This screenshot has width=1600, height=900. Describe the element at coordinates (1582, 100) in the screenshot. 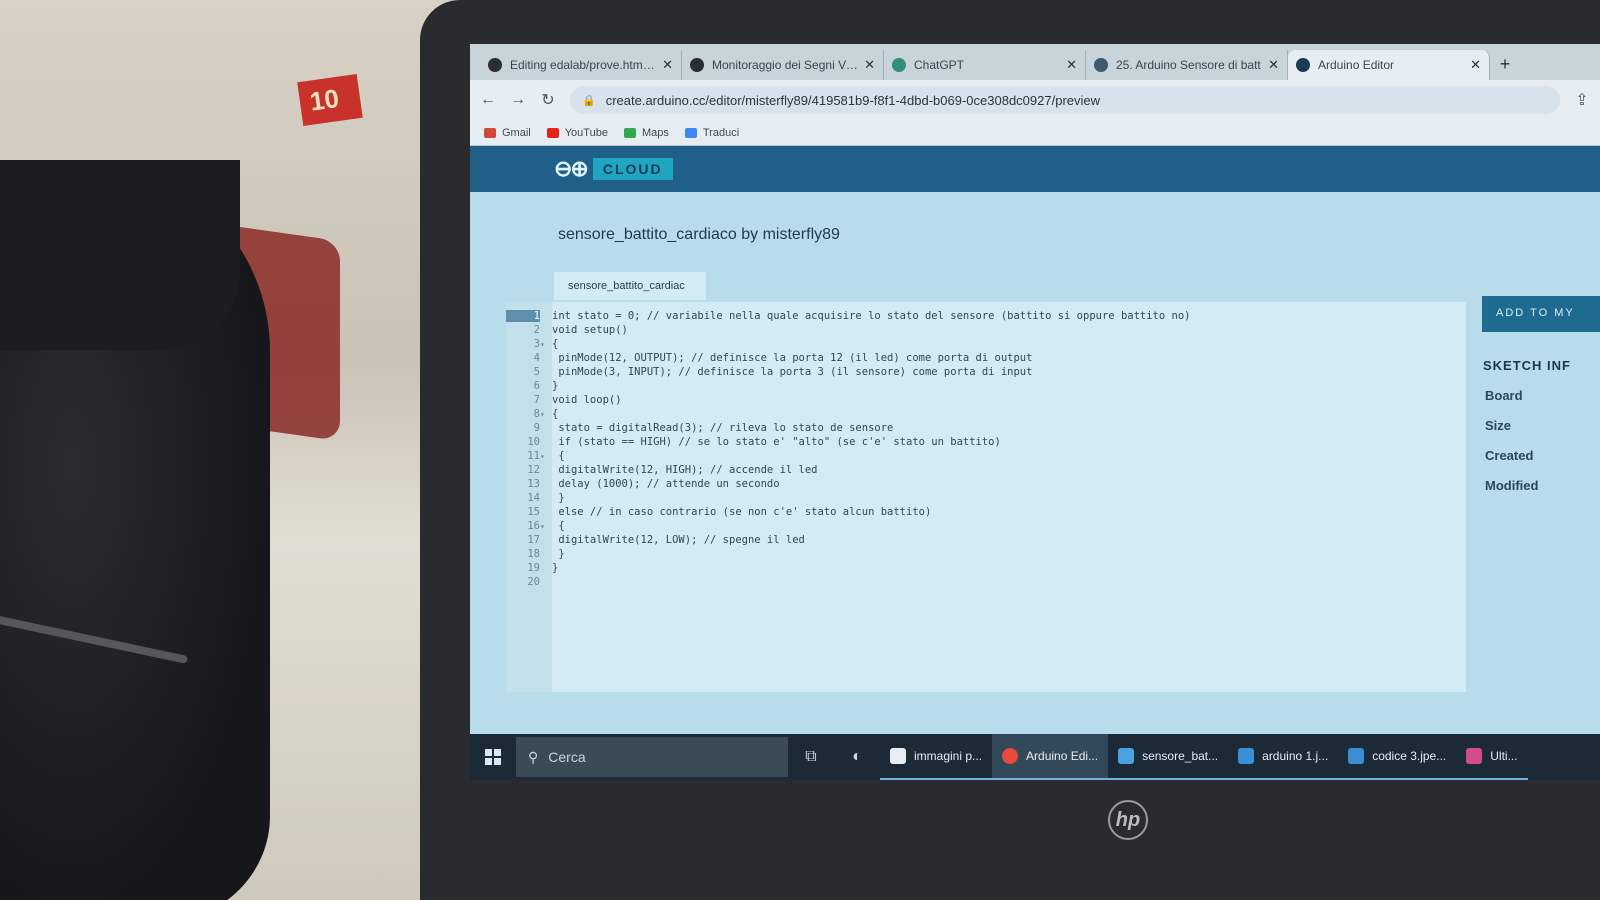

I see `share-icon: ⇪` at that location.